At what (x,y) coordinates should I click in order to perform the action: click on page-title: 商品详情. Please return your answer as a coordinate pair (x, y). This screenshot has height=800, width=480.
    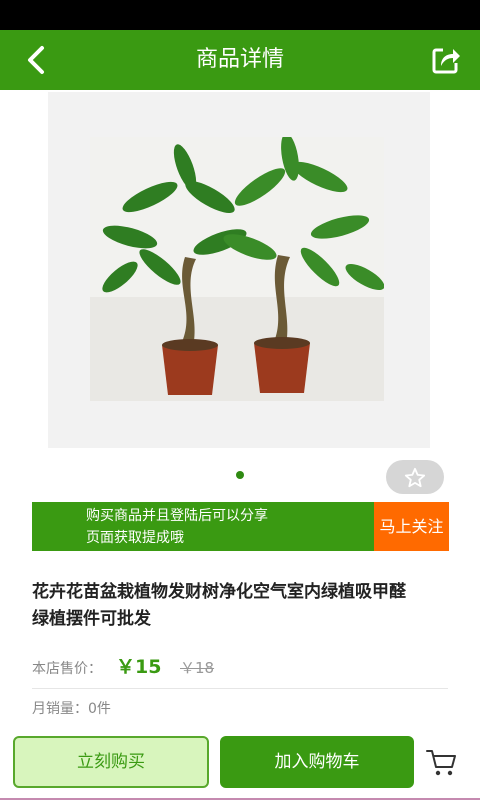
    Looking at the image, I should click on (239, 59).